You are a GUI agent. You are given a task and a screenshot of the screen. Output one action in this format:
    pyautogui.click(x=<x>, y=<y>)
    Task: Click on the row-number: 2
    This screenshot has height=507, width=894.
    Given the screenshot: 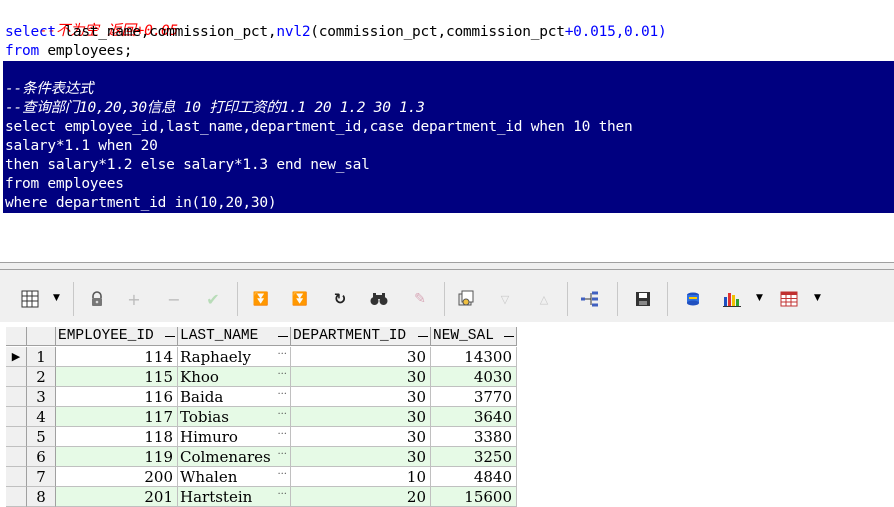 What is the action you would take?
    pyautogui.click(x=41, y=377)
    